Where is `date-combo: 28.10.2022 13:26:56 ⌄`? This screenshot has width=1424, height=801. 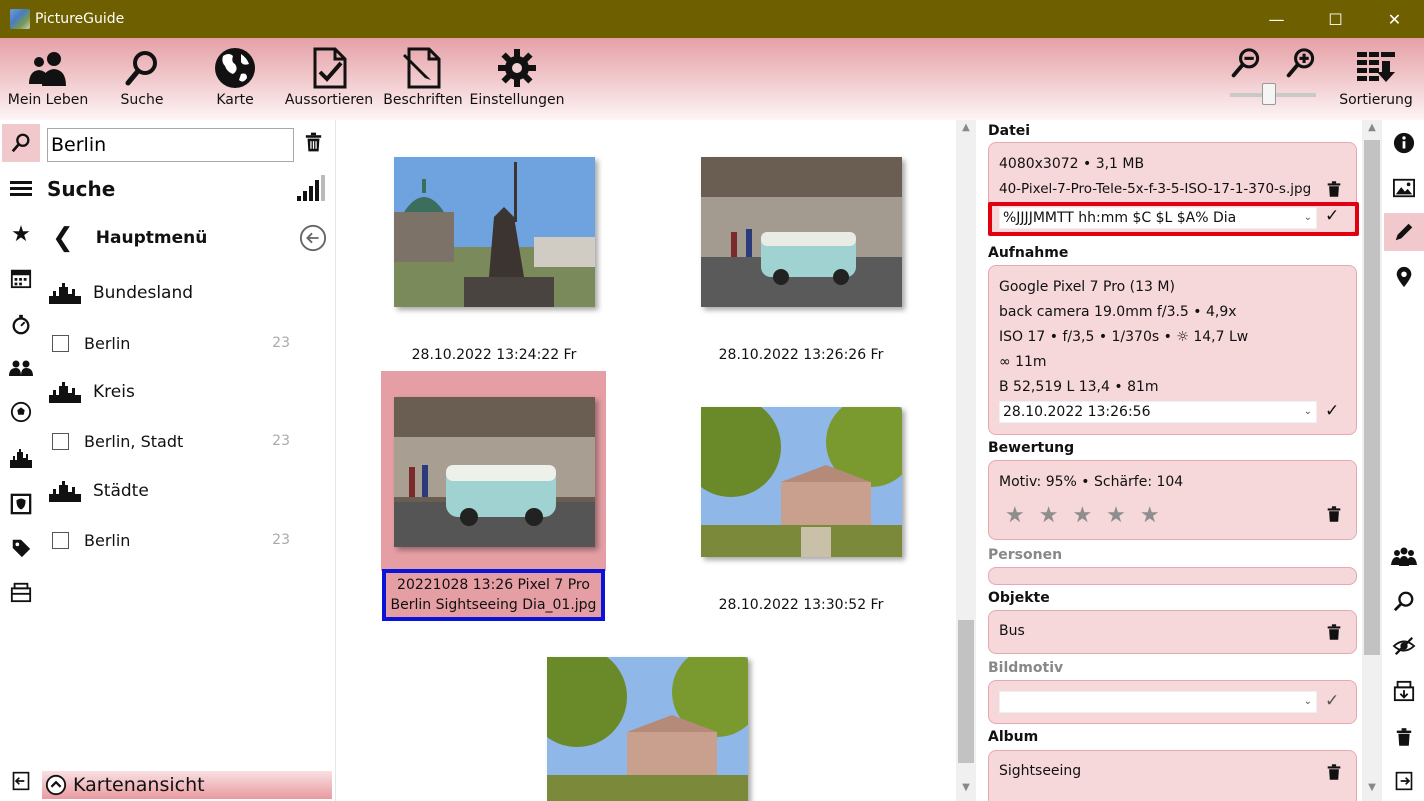
date-combo: 28.10.2022 13:26:56 ⌄ is located at coordinates (1158, 412).